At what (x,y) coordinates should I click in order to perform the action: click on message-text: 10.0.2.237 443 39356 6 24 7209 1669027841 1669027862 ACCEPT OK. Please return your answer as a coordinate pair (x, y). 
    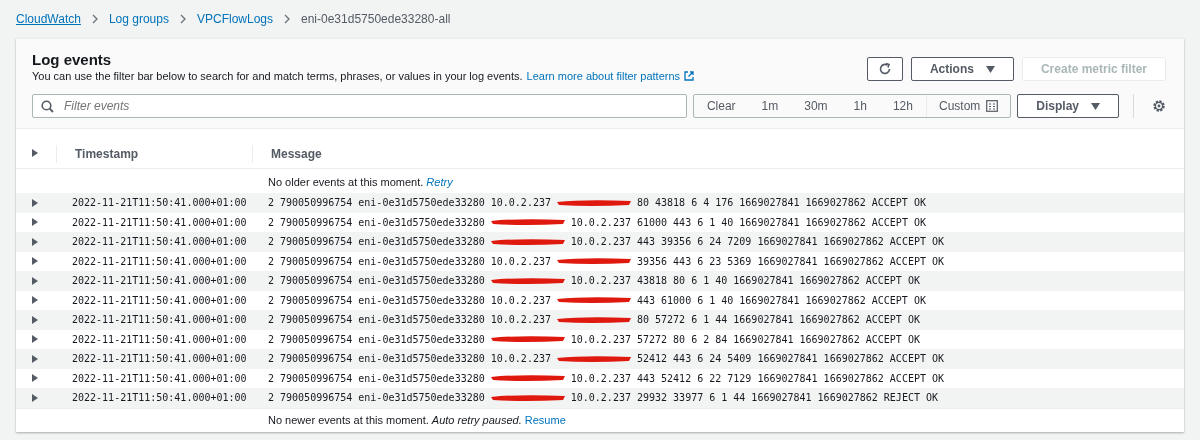
    Looking at the image, I should click on (757, 242).